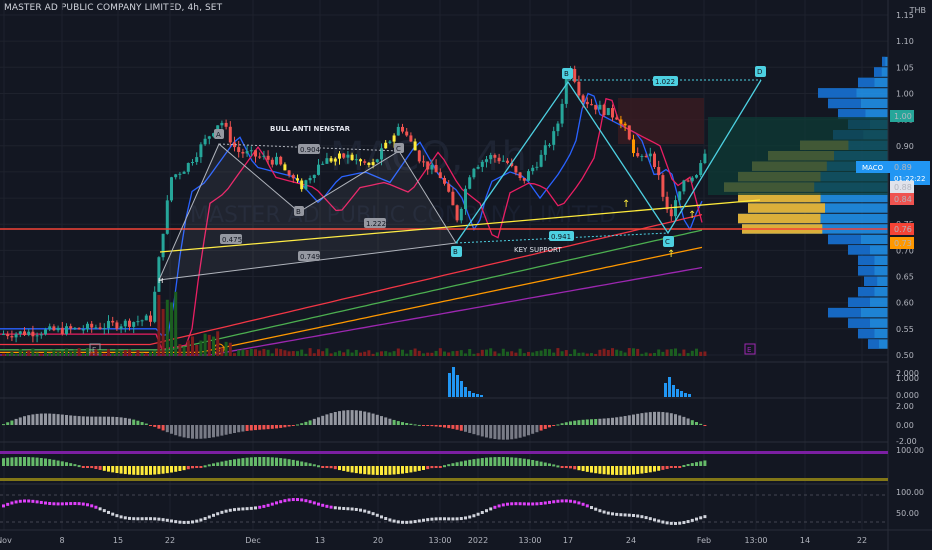  What do you see at coordinates (444, 479) in the screenshot?
I see `pane3-bottom-band` at bounding box center [444, 479].